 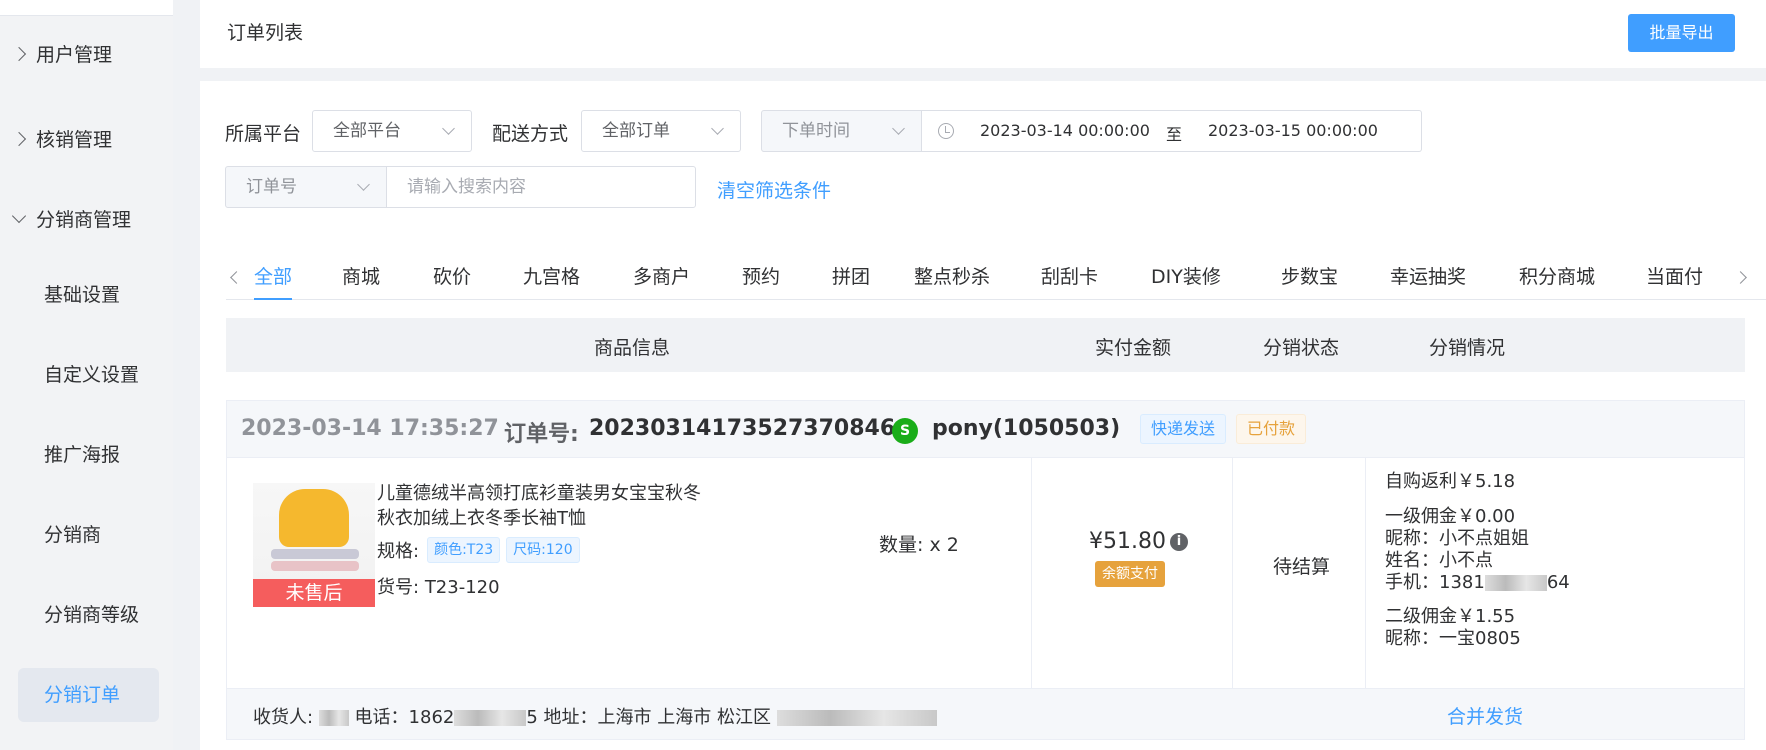 What do you see at coordinates (1026, 428) in the screenshot?
I see `order-user: pony(1050503)` at bounding box center [1026, 428].